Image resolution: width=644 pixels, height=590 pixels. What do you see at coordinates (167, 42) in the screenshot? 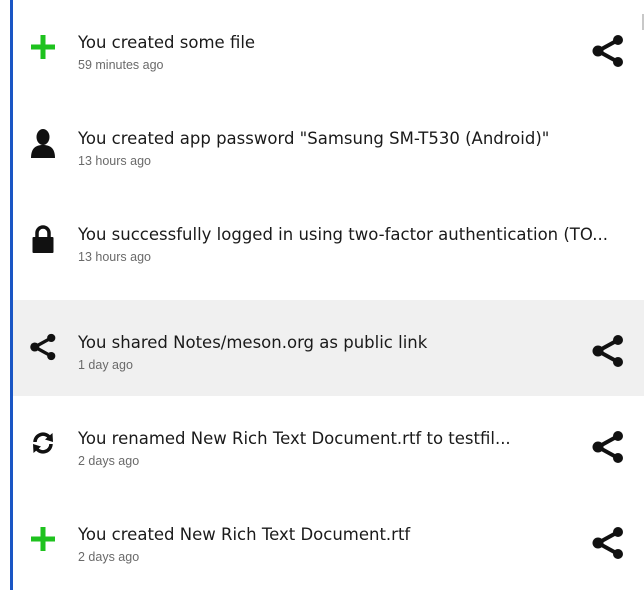
I see `activity-title: You created some file` at bounding box center [167, 42].